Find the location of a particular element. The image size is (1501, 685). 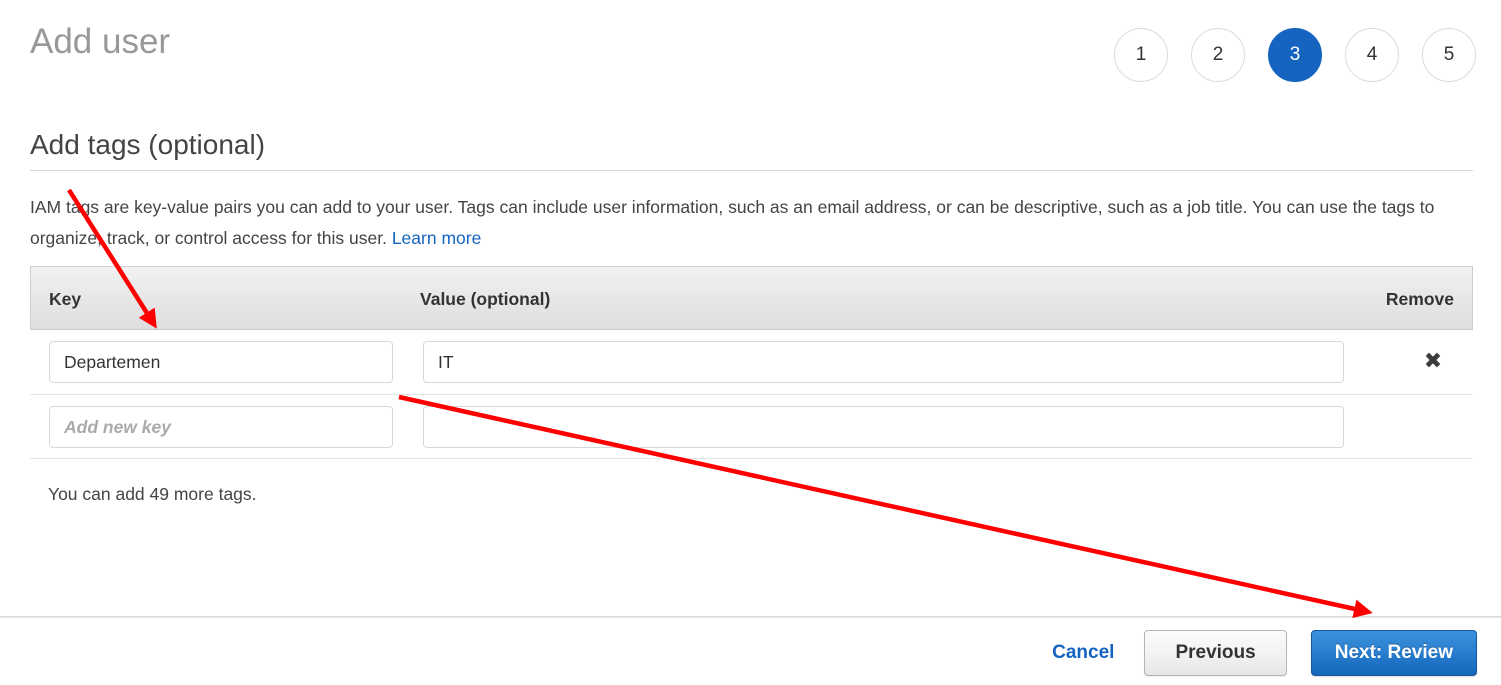

learn-more-link: Learn more is located at coordinates (437, 238).